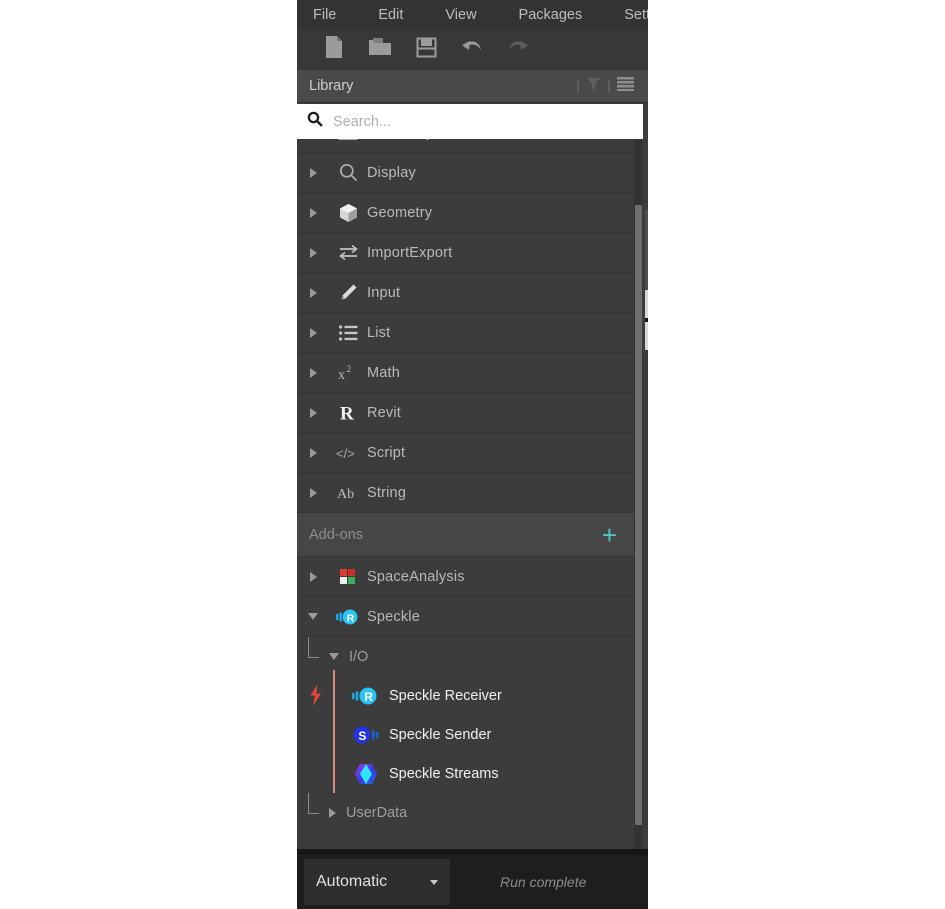 Image resolution: width=945 pixels, height=909 pixels. I want to click on menu-item-settings: Settings, so click(636, 15).